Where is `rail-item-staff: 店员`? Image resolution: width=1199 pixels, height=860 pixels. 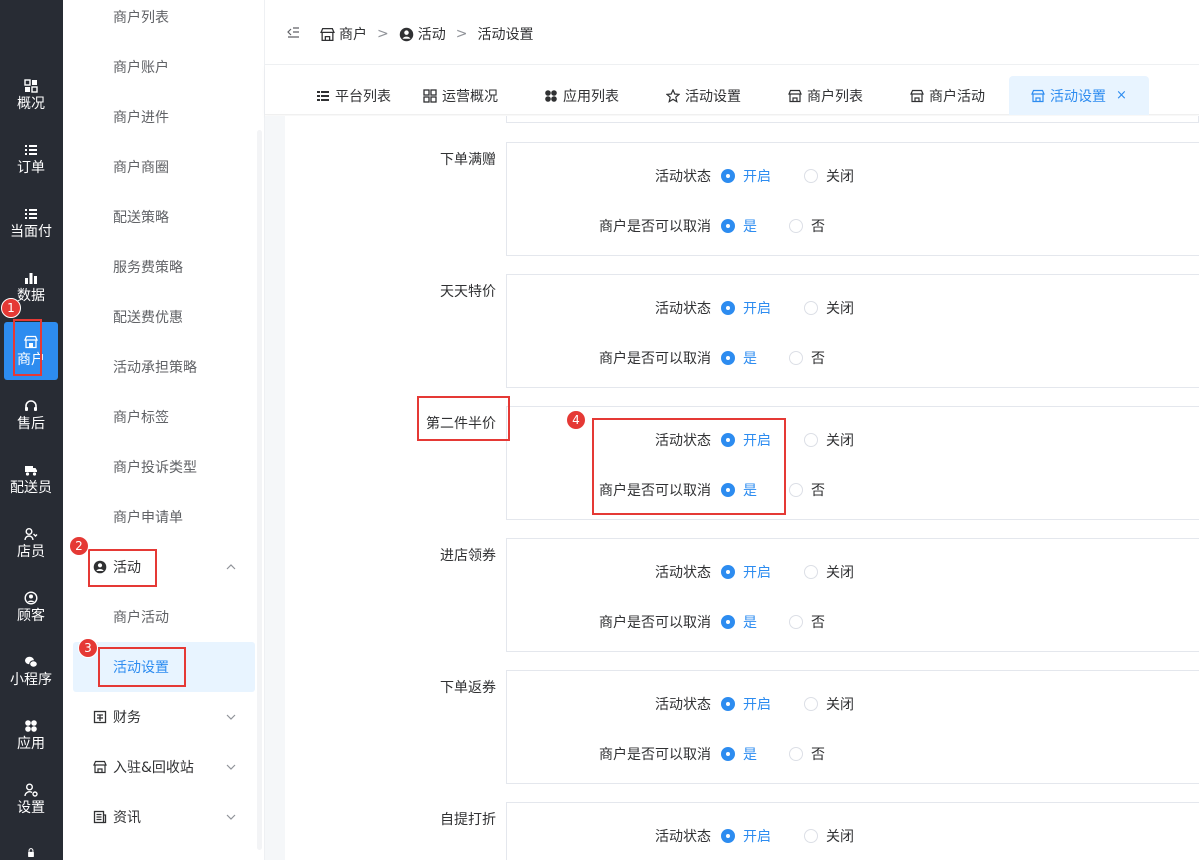 rail-item-staff: 店员 is located at coordinates (31, 543).